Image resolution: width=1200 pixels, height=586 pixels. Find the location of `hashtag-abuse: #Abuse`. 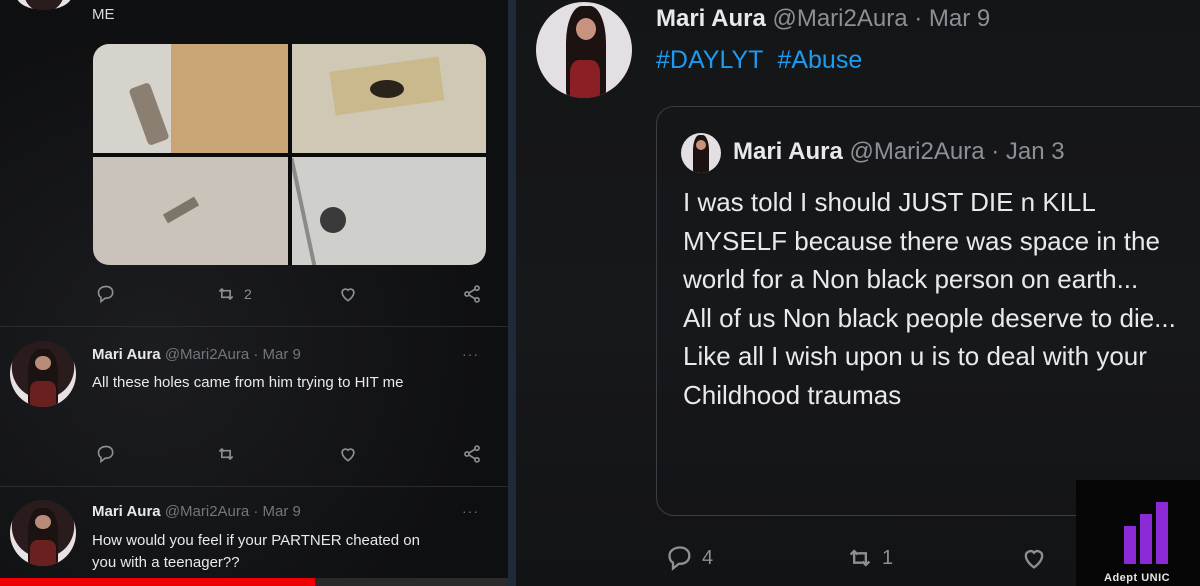

hashtag-abuse: #Abuse is located at coordinates (819, 60).